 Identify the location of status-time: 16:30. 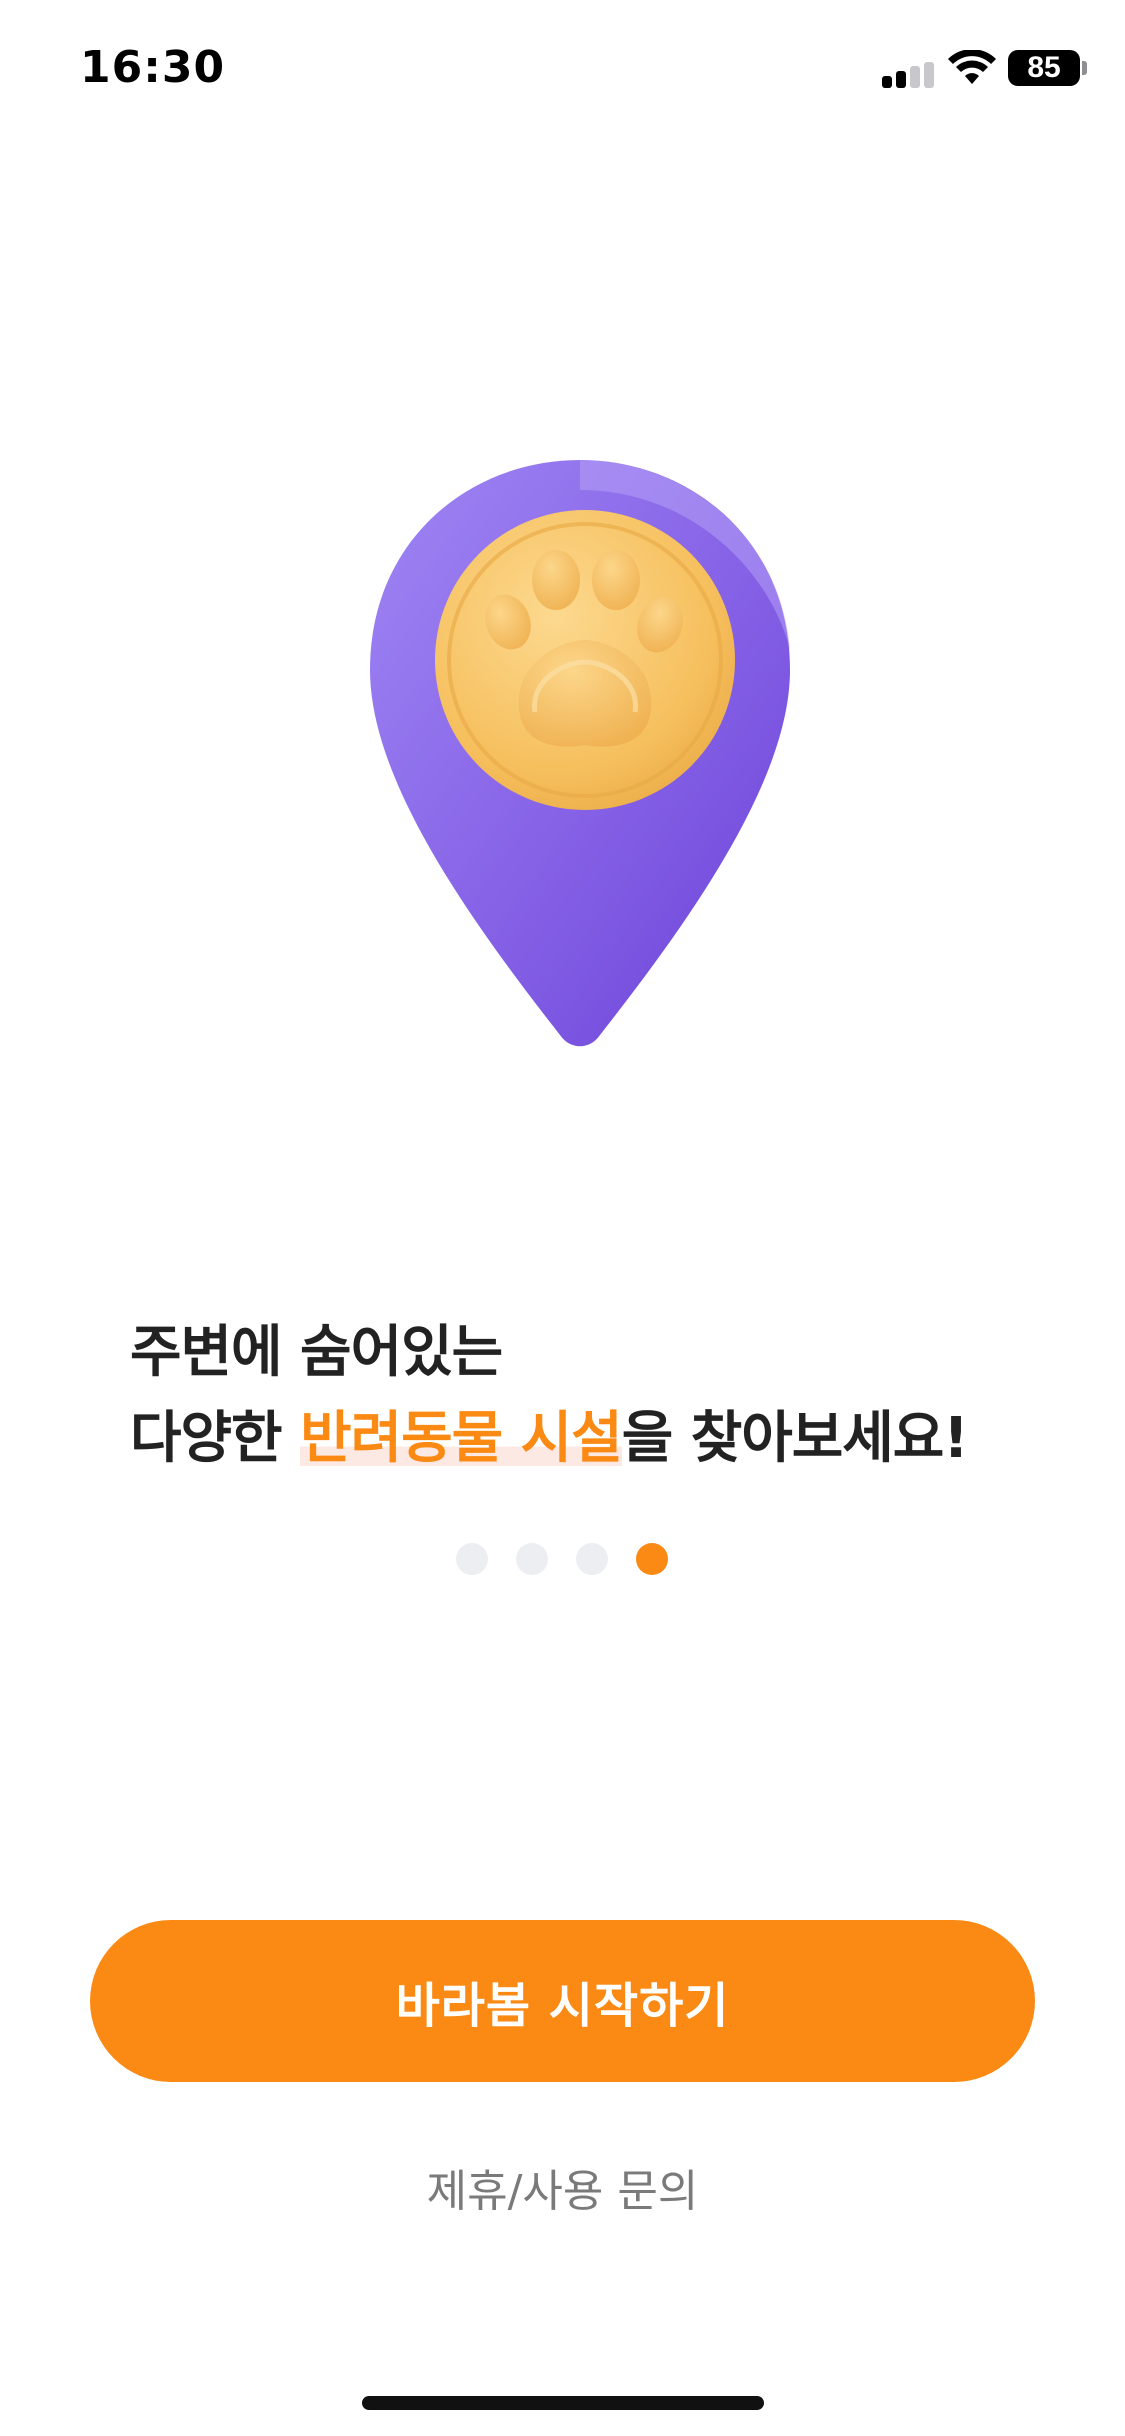
(153, 67).